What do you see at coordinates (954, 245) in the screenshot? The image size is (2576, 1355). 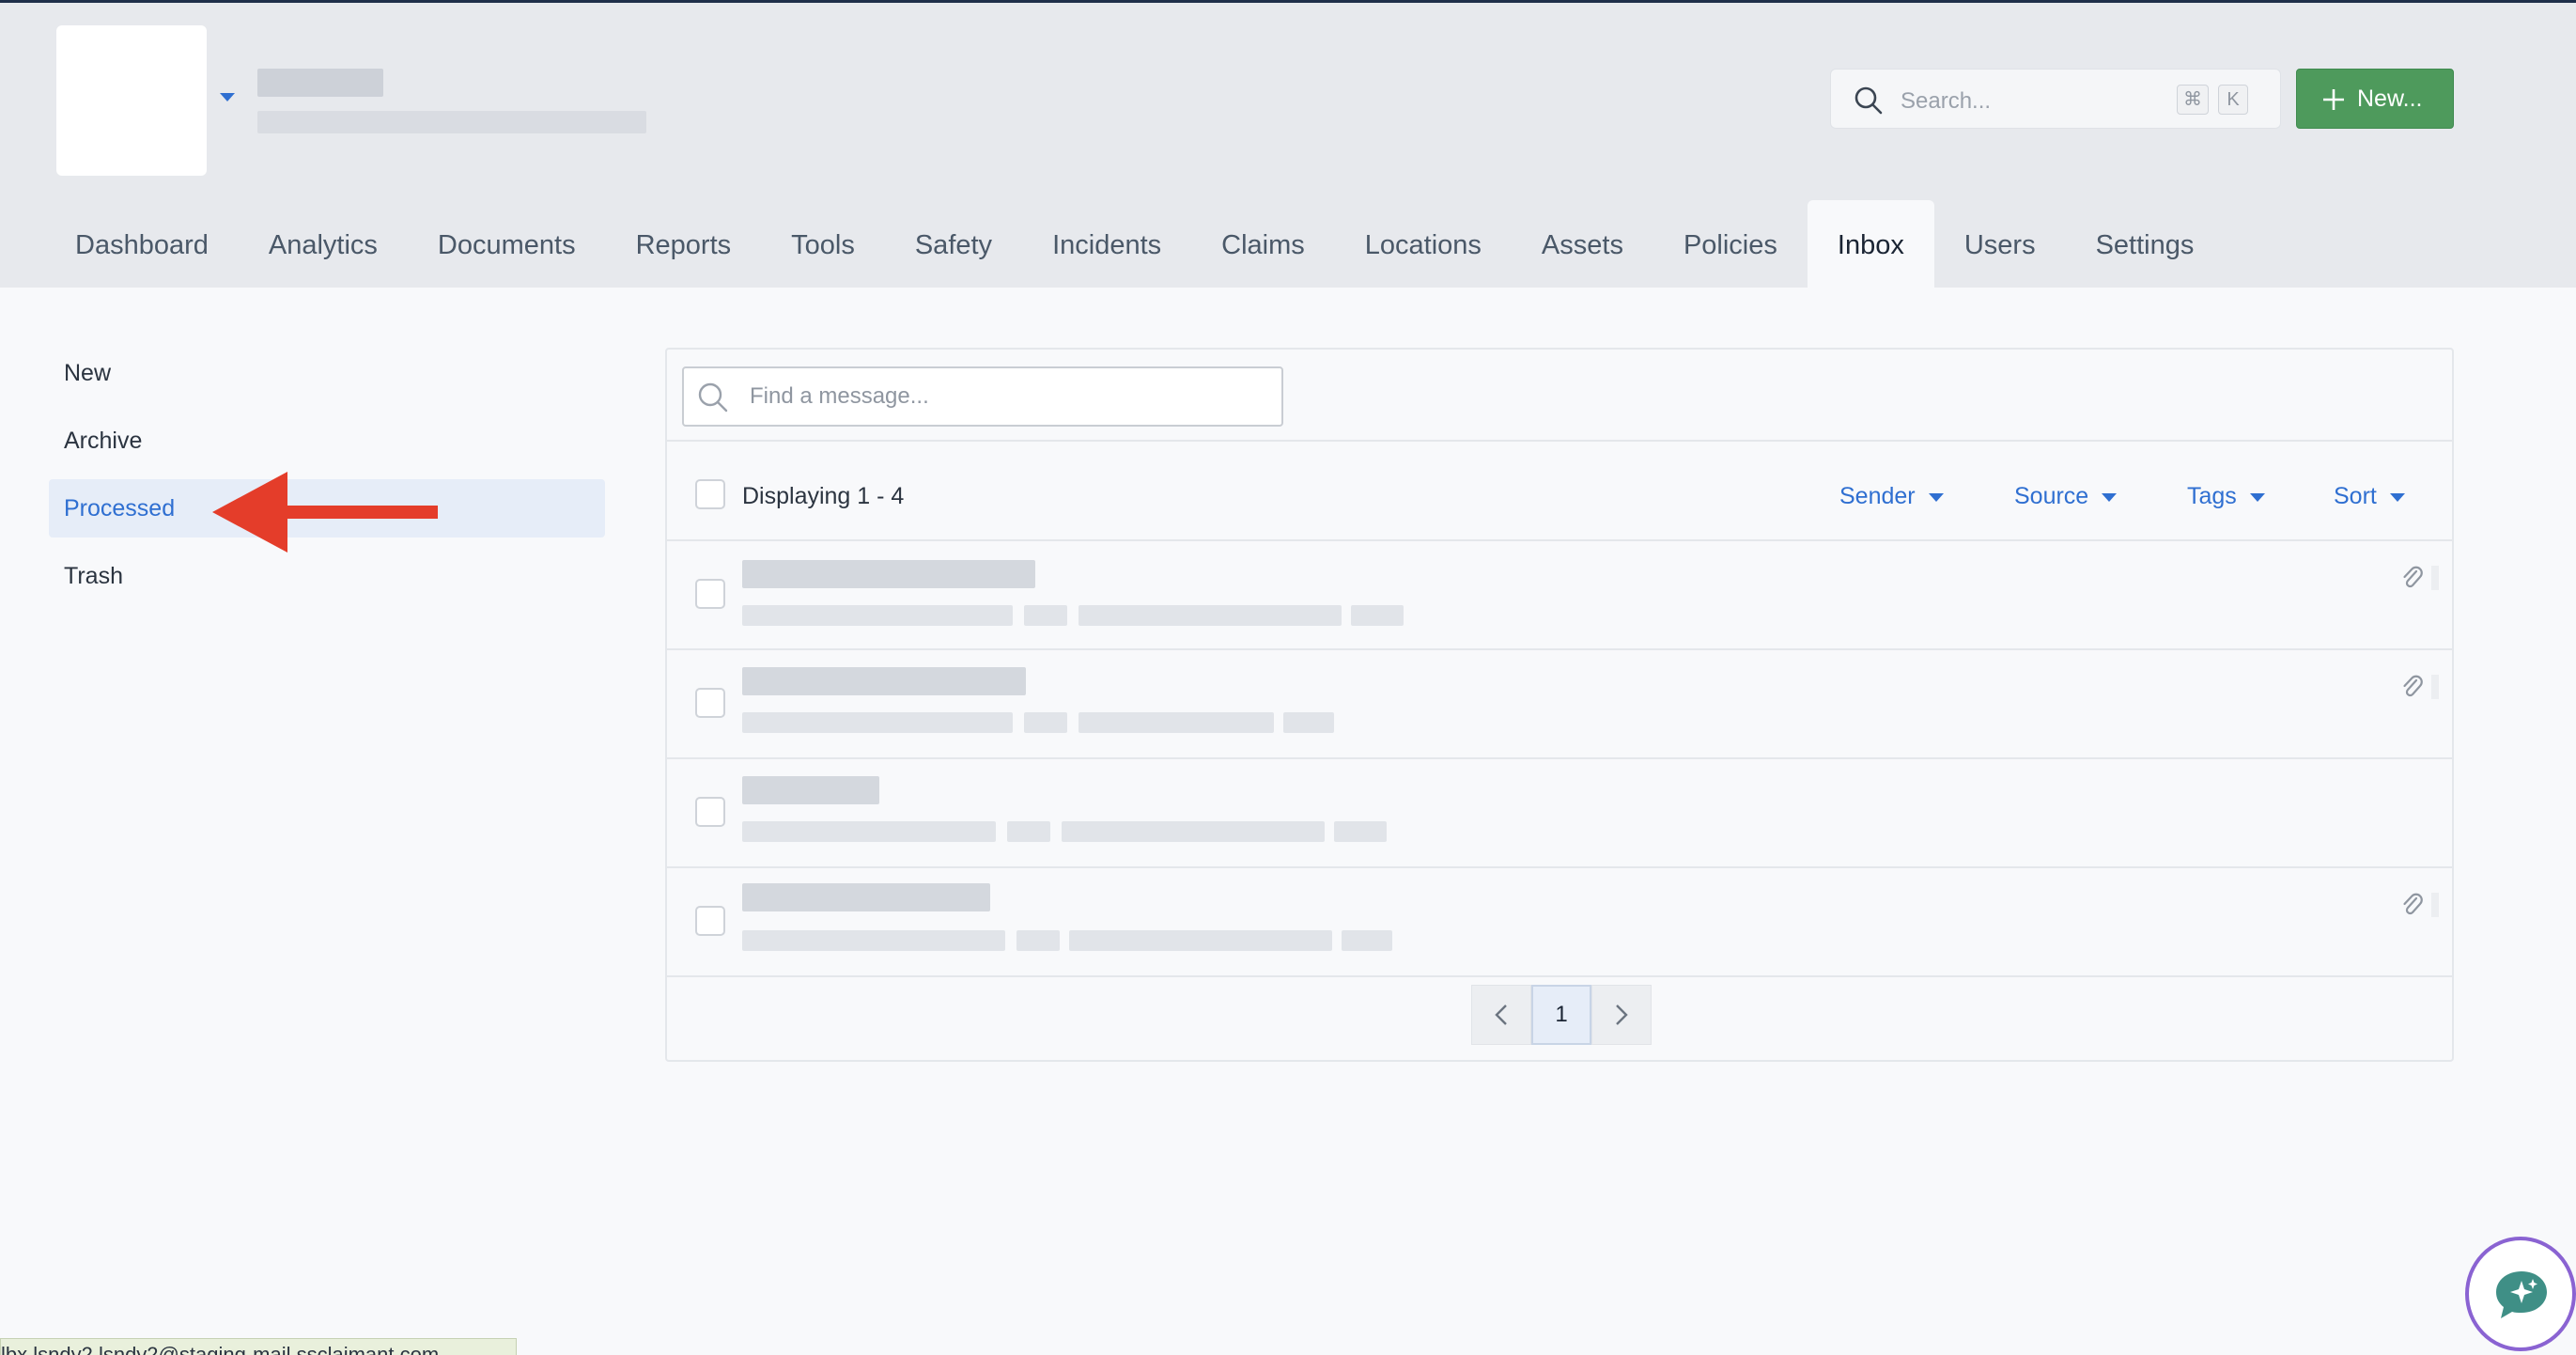 I see `tab-safety: Safety` at bounding box center [954, 245].